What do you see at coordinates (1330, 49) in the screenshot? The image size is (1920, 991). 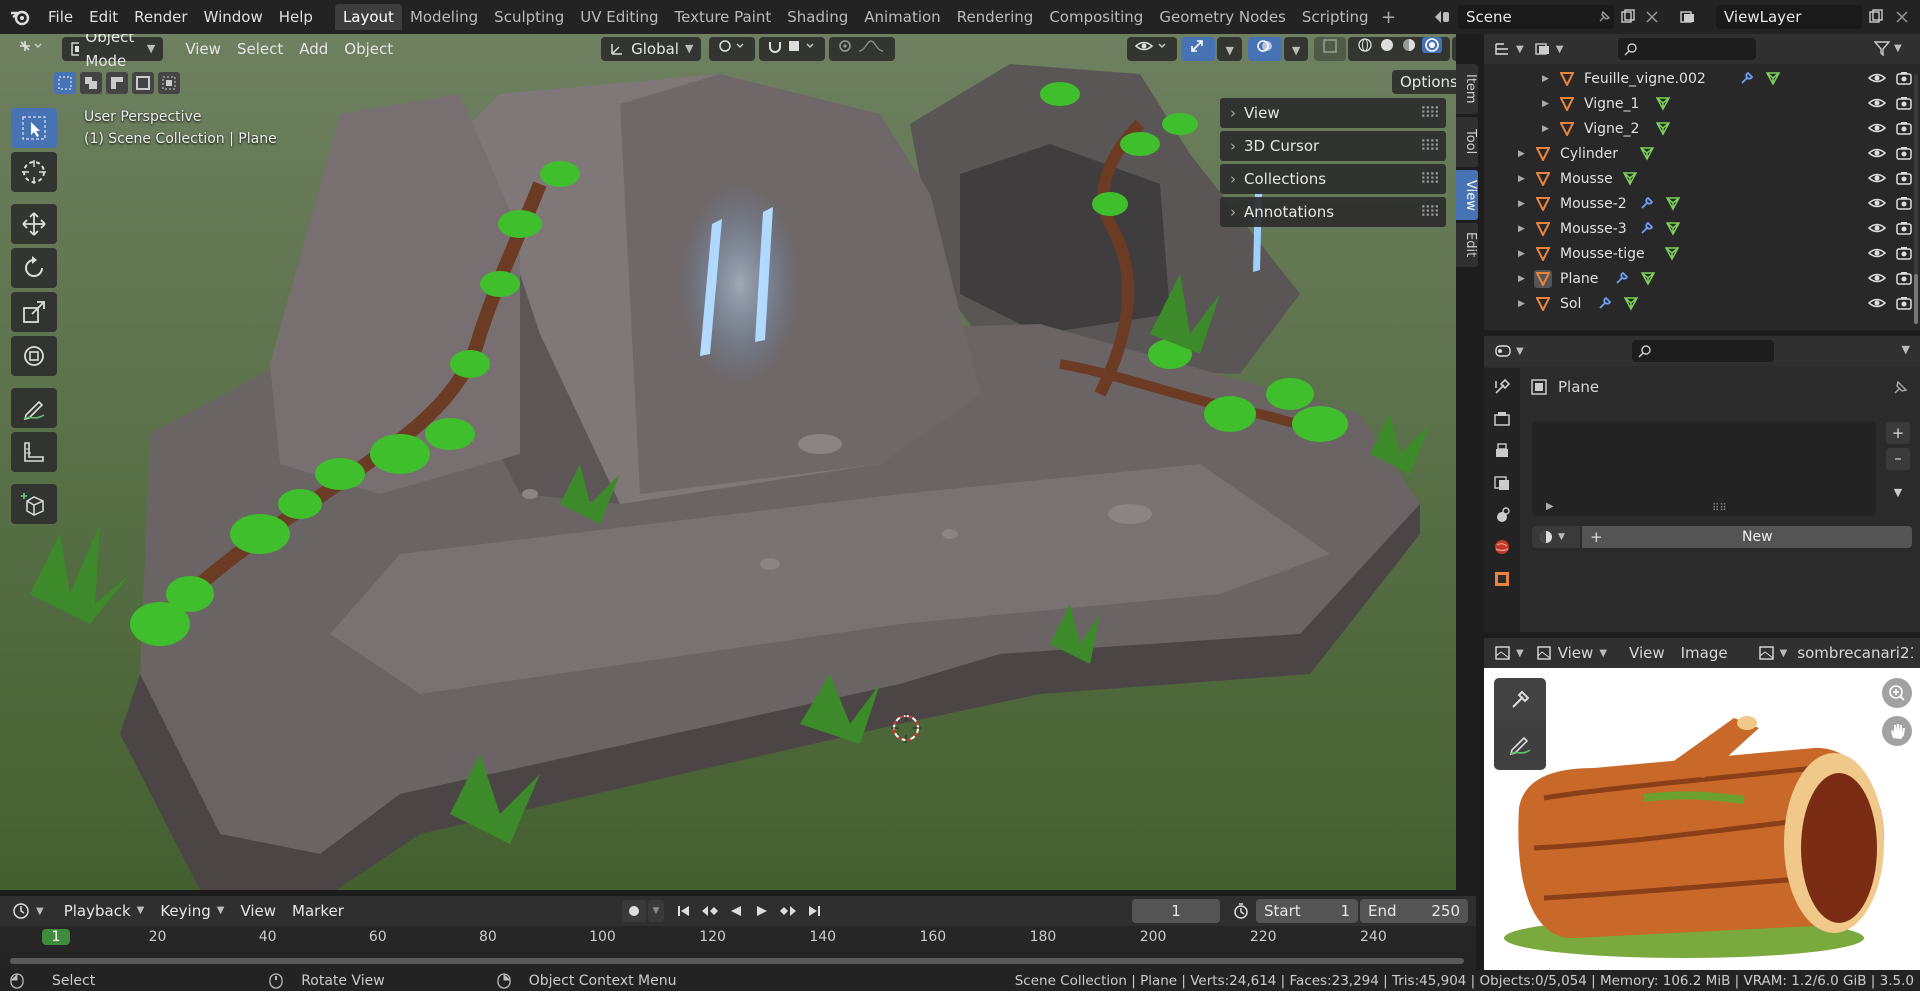 I see `xray-toggle` at bounding box center [1330, 49].